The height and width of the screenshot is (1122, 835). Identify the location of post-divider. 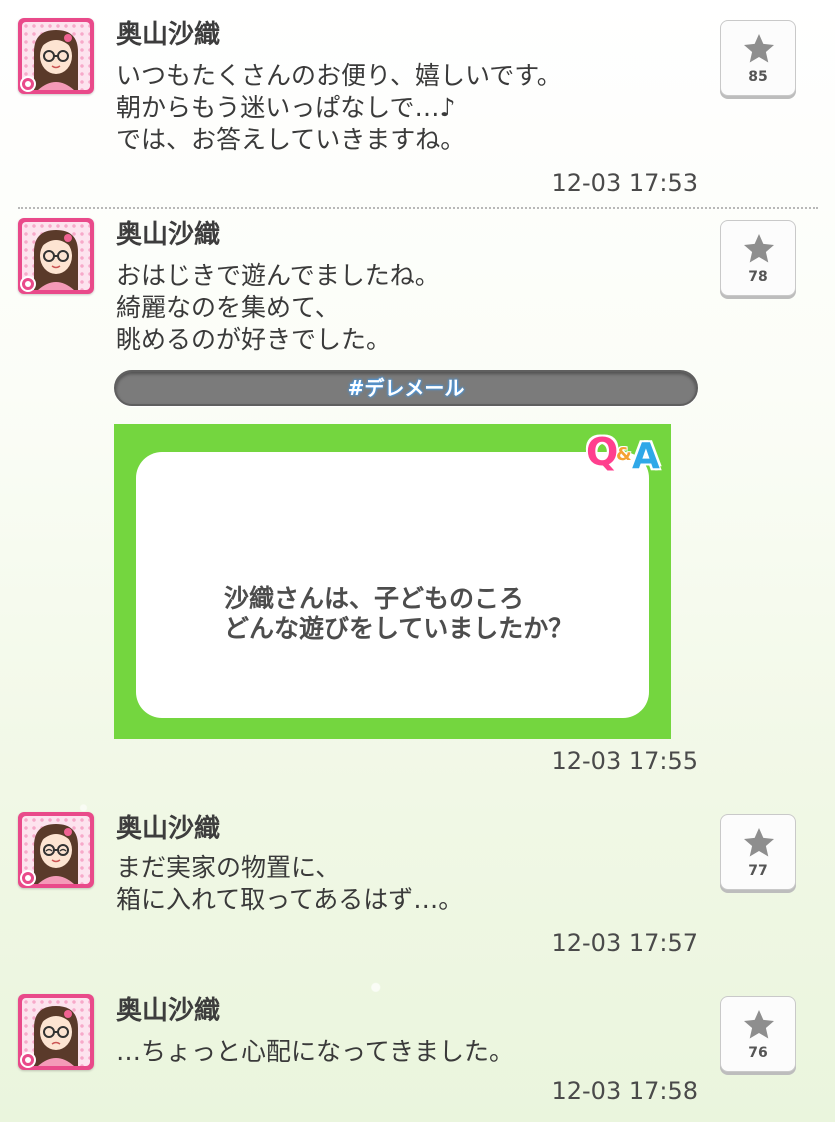
(418, 208).